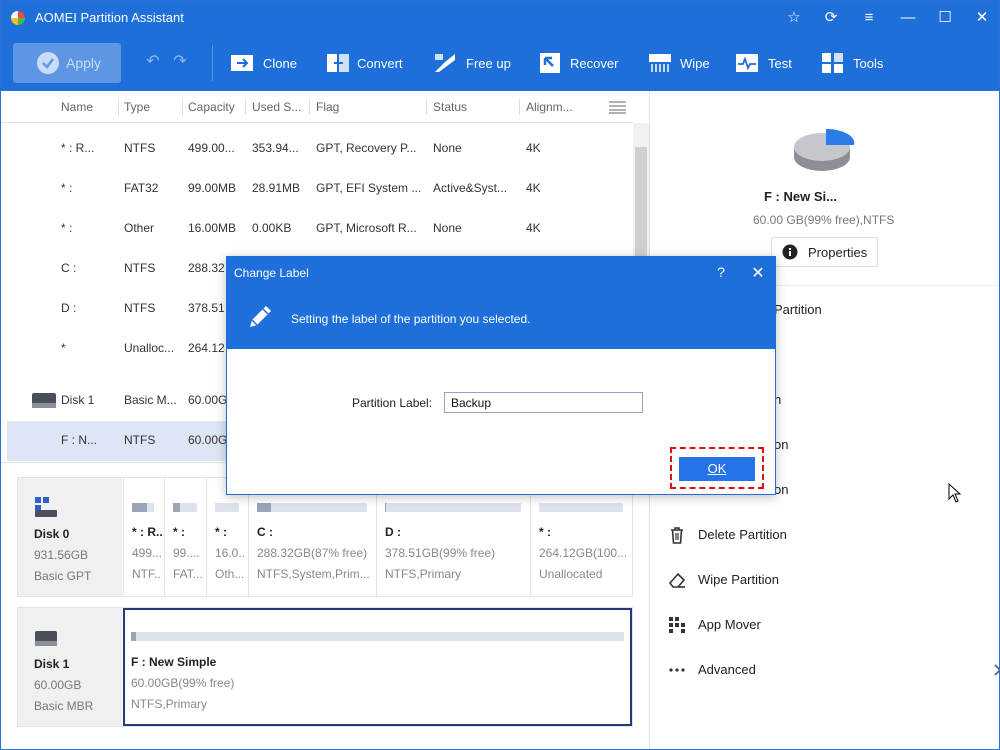 The width and height of the screenshot is (1000, 750). I want to click on cell-used: 0.00KB, so click(272, 228).